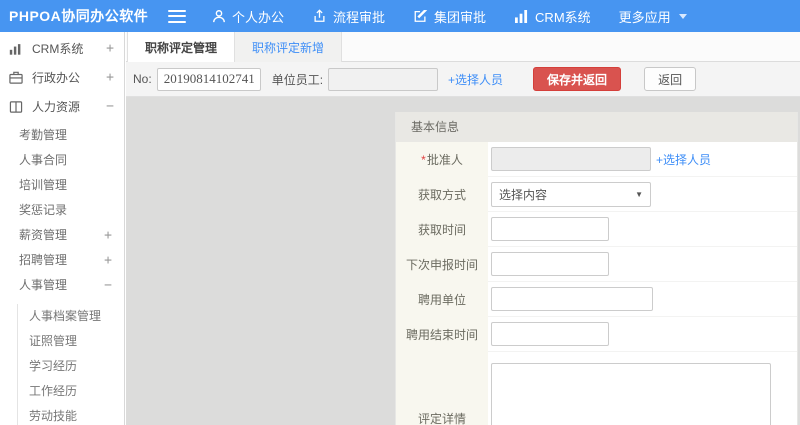  Describe the element at coordinates (596, 127) in the screenshot. I see `panel-title: 基本信息` at that location.